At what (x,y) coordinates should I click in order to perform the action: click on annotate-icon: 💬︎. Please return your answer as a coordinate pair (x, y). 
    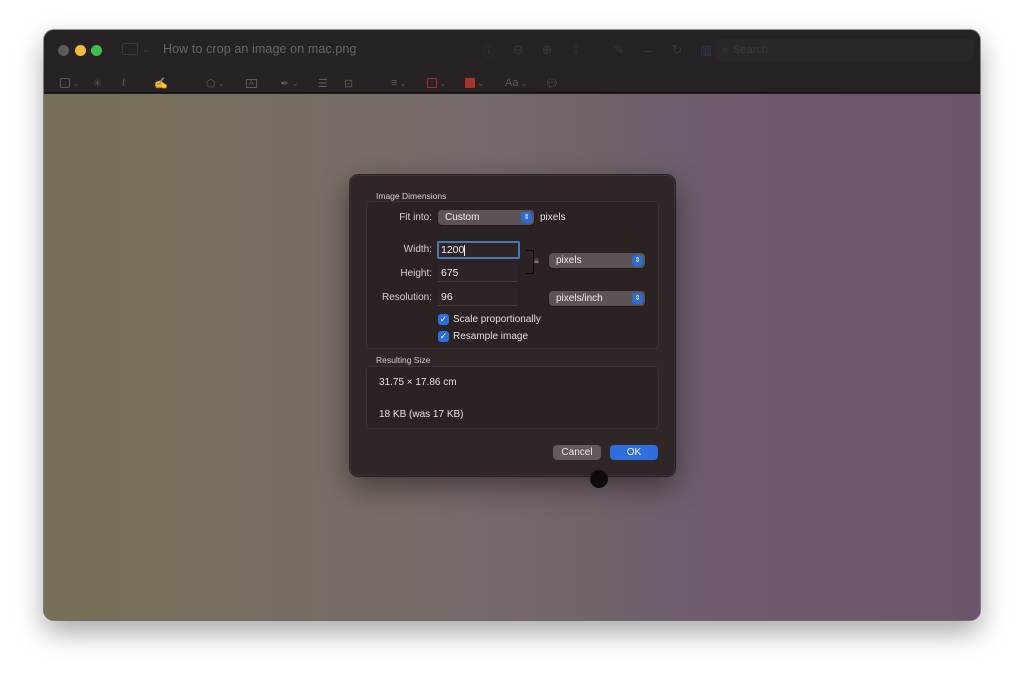
    Looking at the image, I should click on (552, 83).